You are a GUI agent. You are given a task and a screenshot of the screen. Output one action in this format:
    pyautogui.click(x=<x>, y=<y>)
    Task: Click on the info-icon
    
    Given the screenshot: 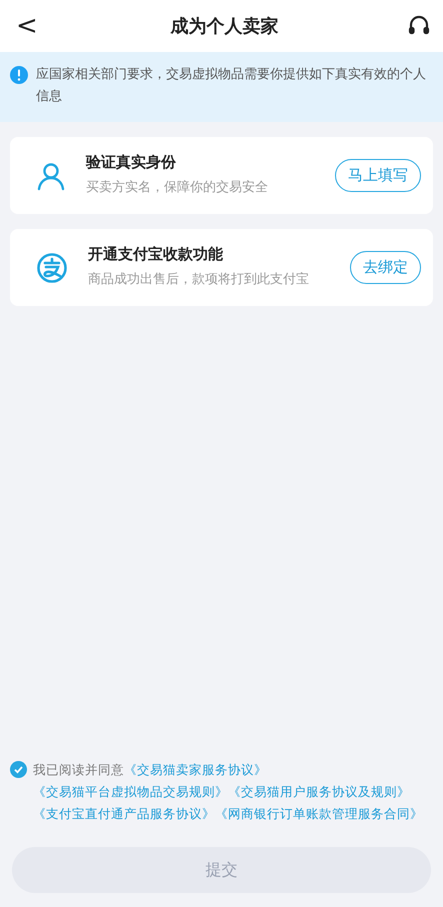 What is the action you would take?
    pyautogui.click(x=19, y=75)
    